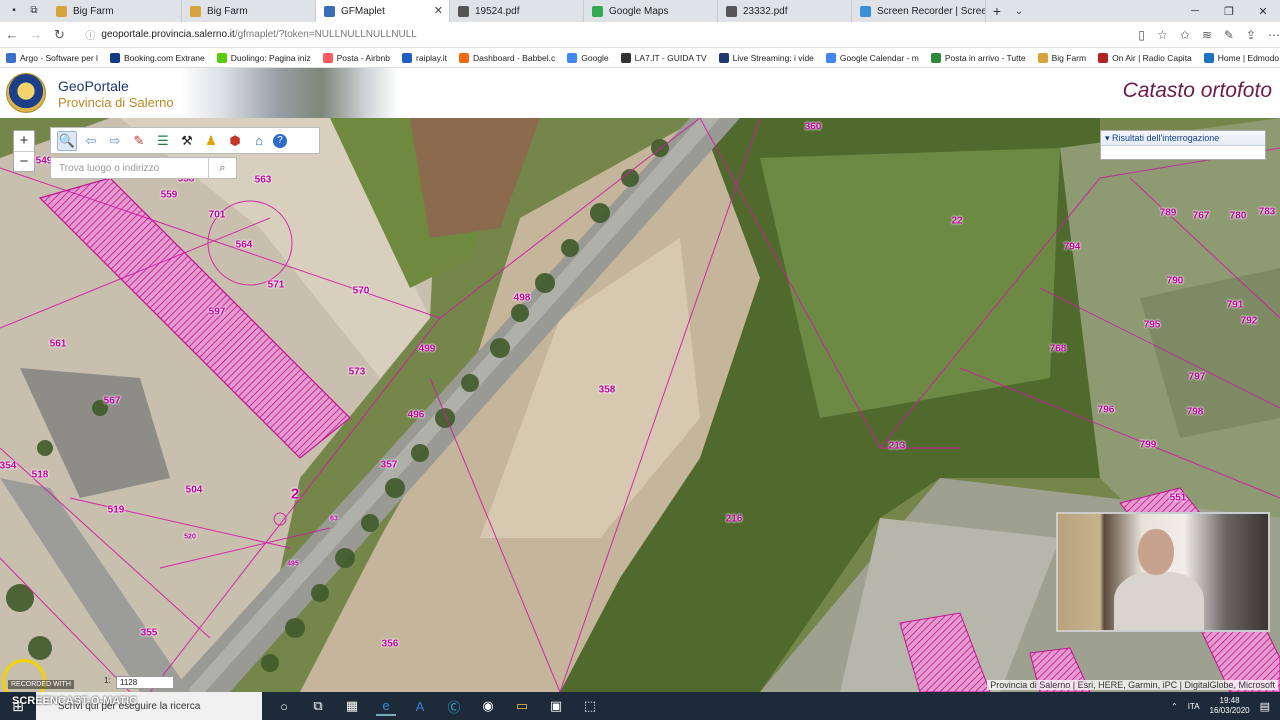 This screenshot has height=720, width=1280. Describe the element at coordinates (1168, 213) in the screenshot. I see `parcel-number-label: 789` at that location.